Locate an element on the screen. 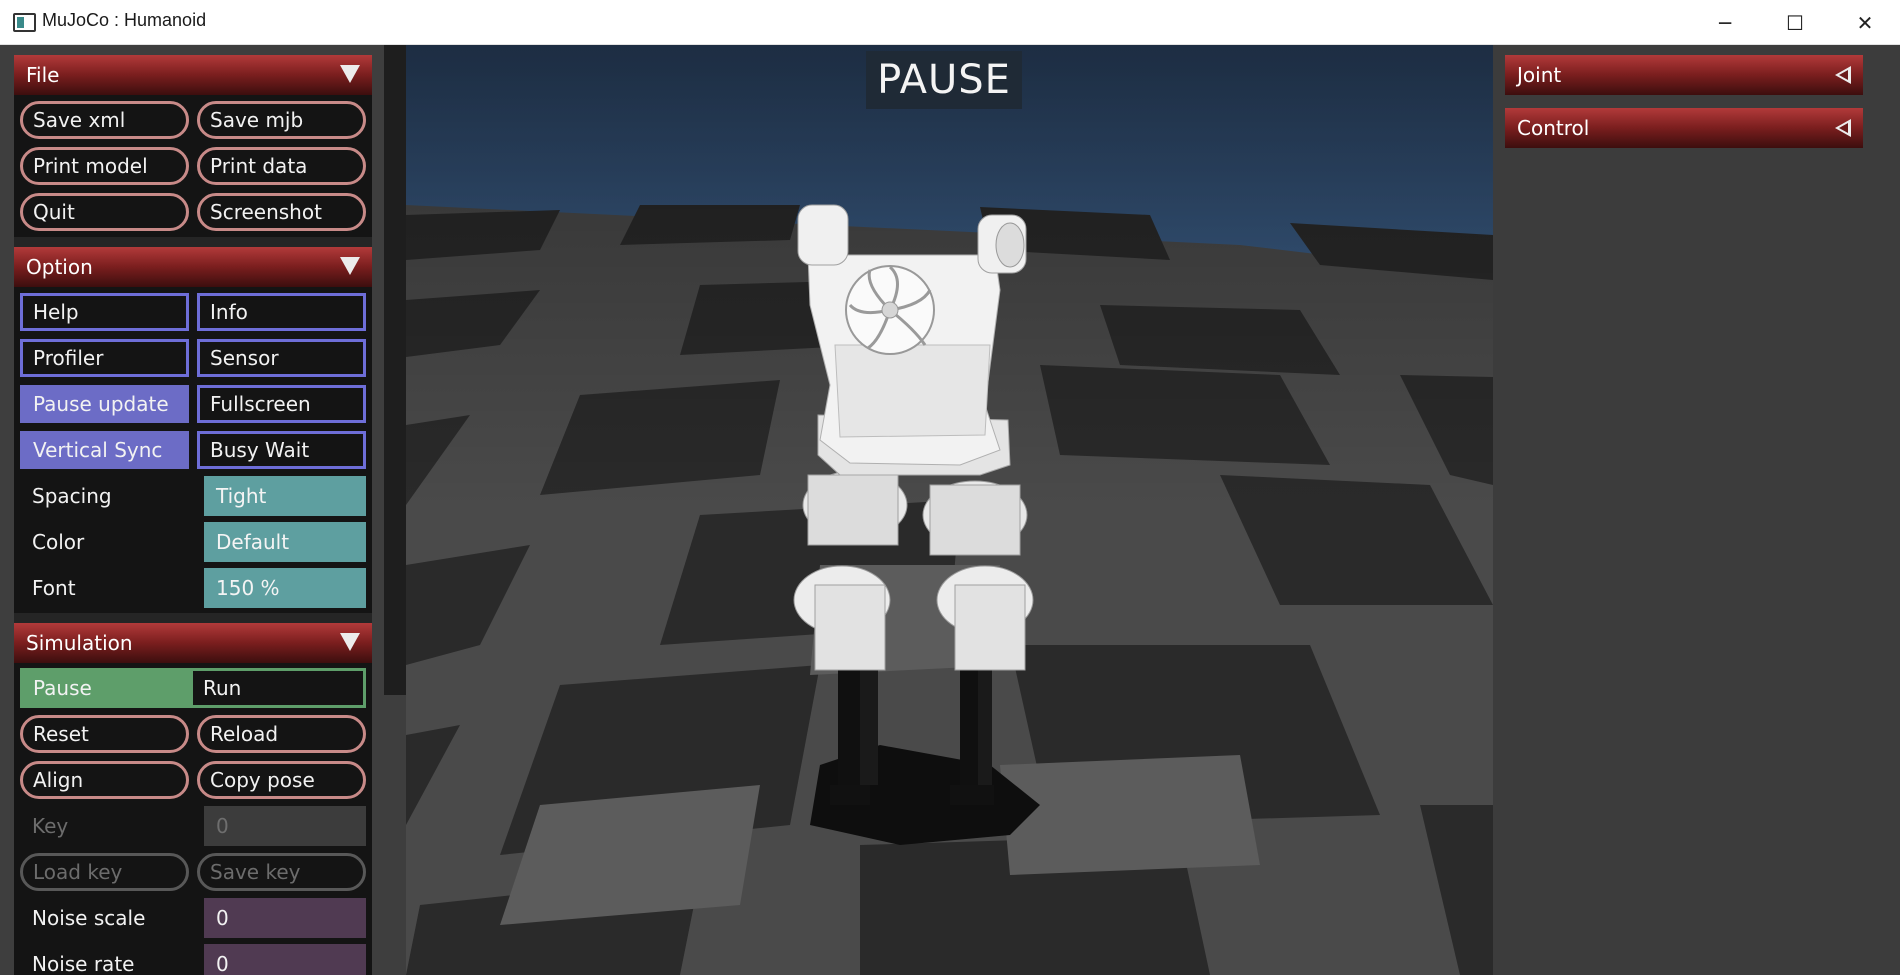 Image resolution: width=1900 pixels, height=975 pixels. copy-pose-button: Copy pose is located at coordinates (281, 780).